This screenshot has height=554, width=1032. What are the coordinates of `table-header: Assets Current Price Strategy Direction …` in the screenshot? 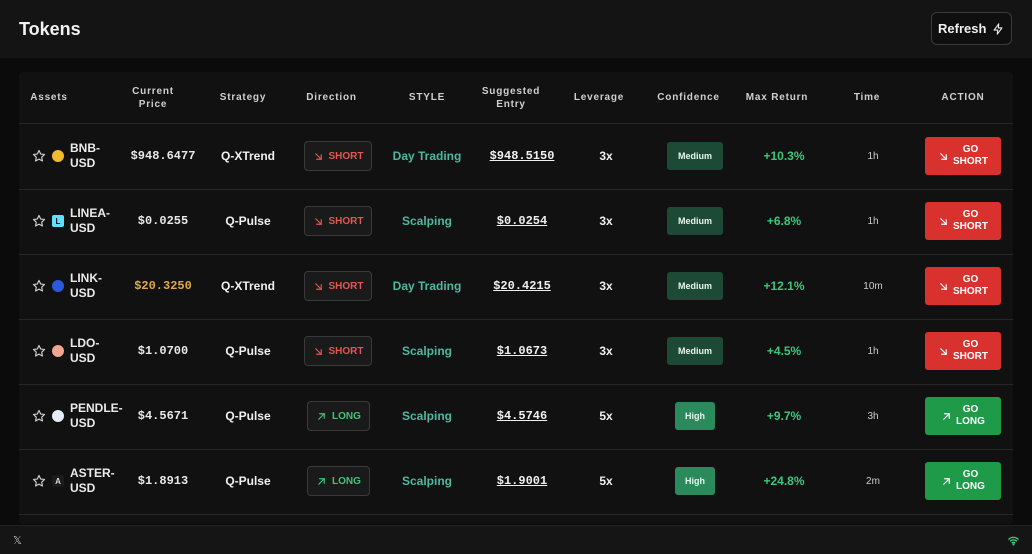 It's located at (516, 98).